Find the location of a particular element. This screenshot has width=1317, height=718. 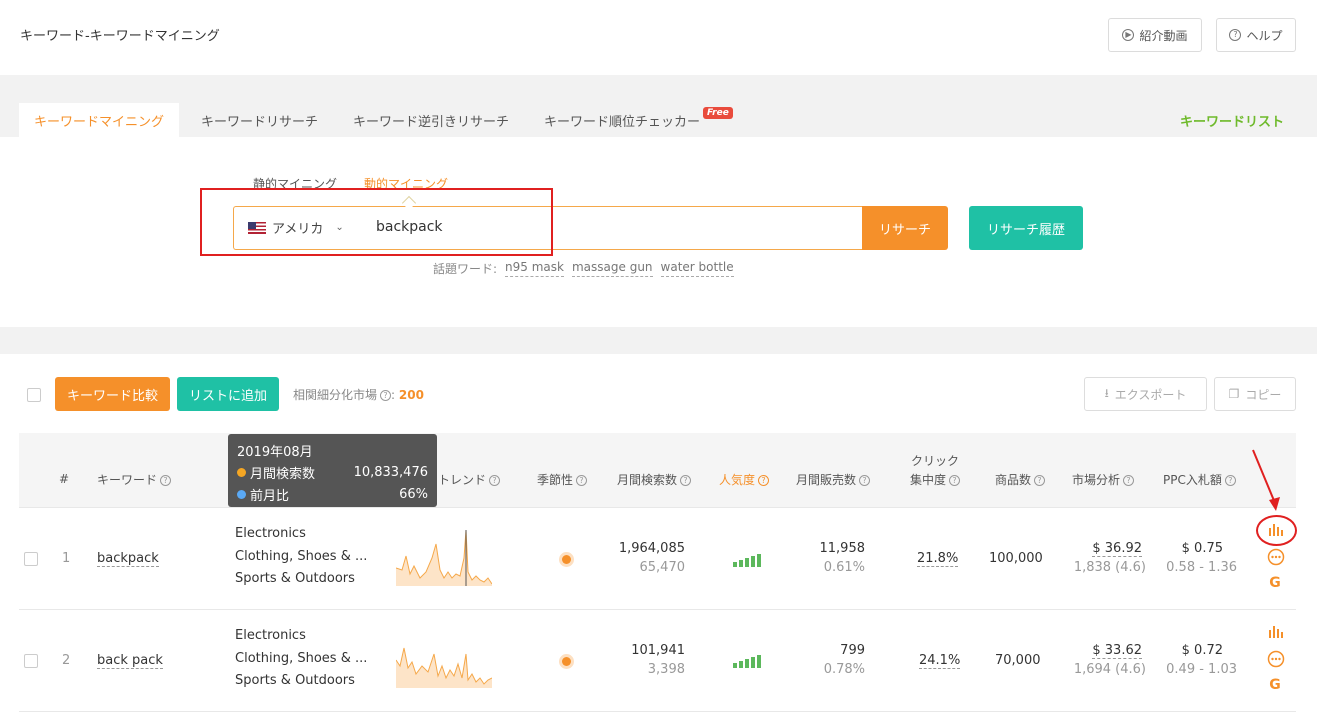

row-num: 2 is located at coordinates (66, 660).